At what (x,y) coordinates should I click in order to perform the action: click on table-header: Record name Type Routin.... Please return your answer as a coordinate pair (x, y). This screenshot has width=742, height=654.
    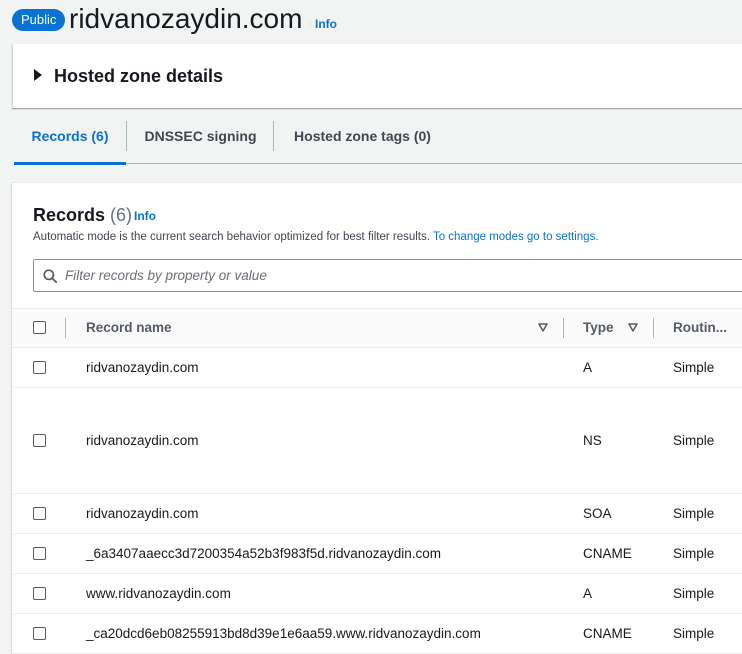
    Looking at the image, I should click on (377, 328).